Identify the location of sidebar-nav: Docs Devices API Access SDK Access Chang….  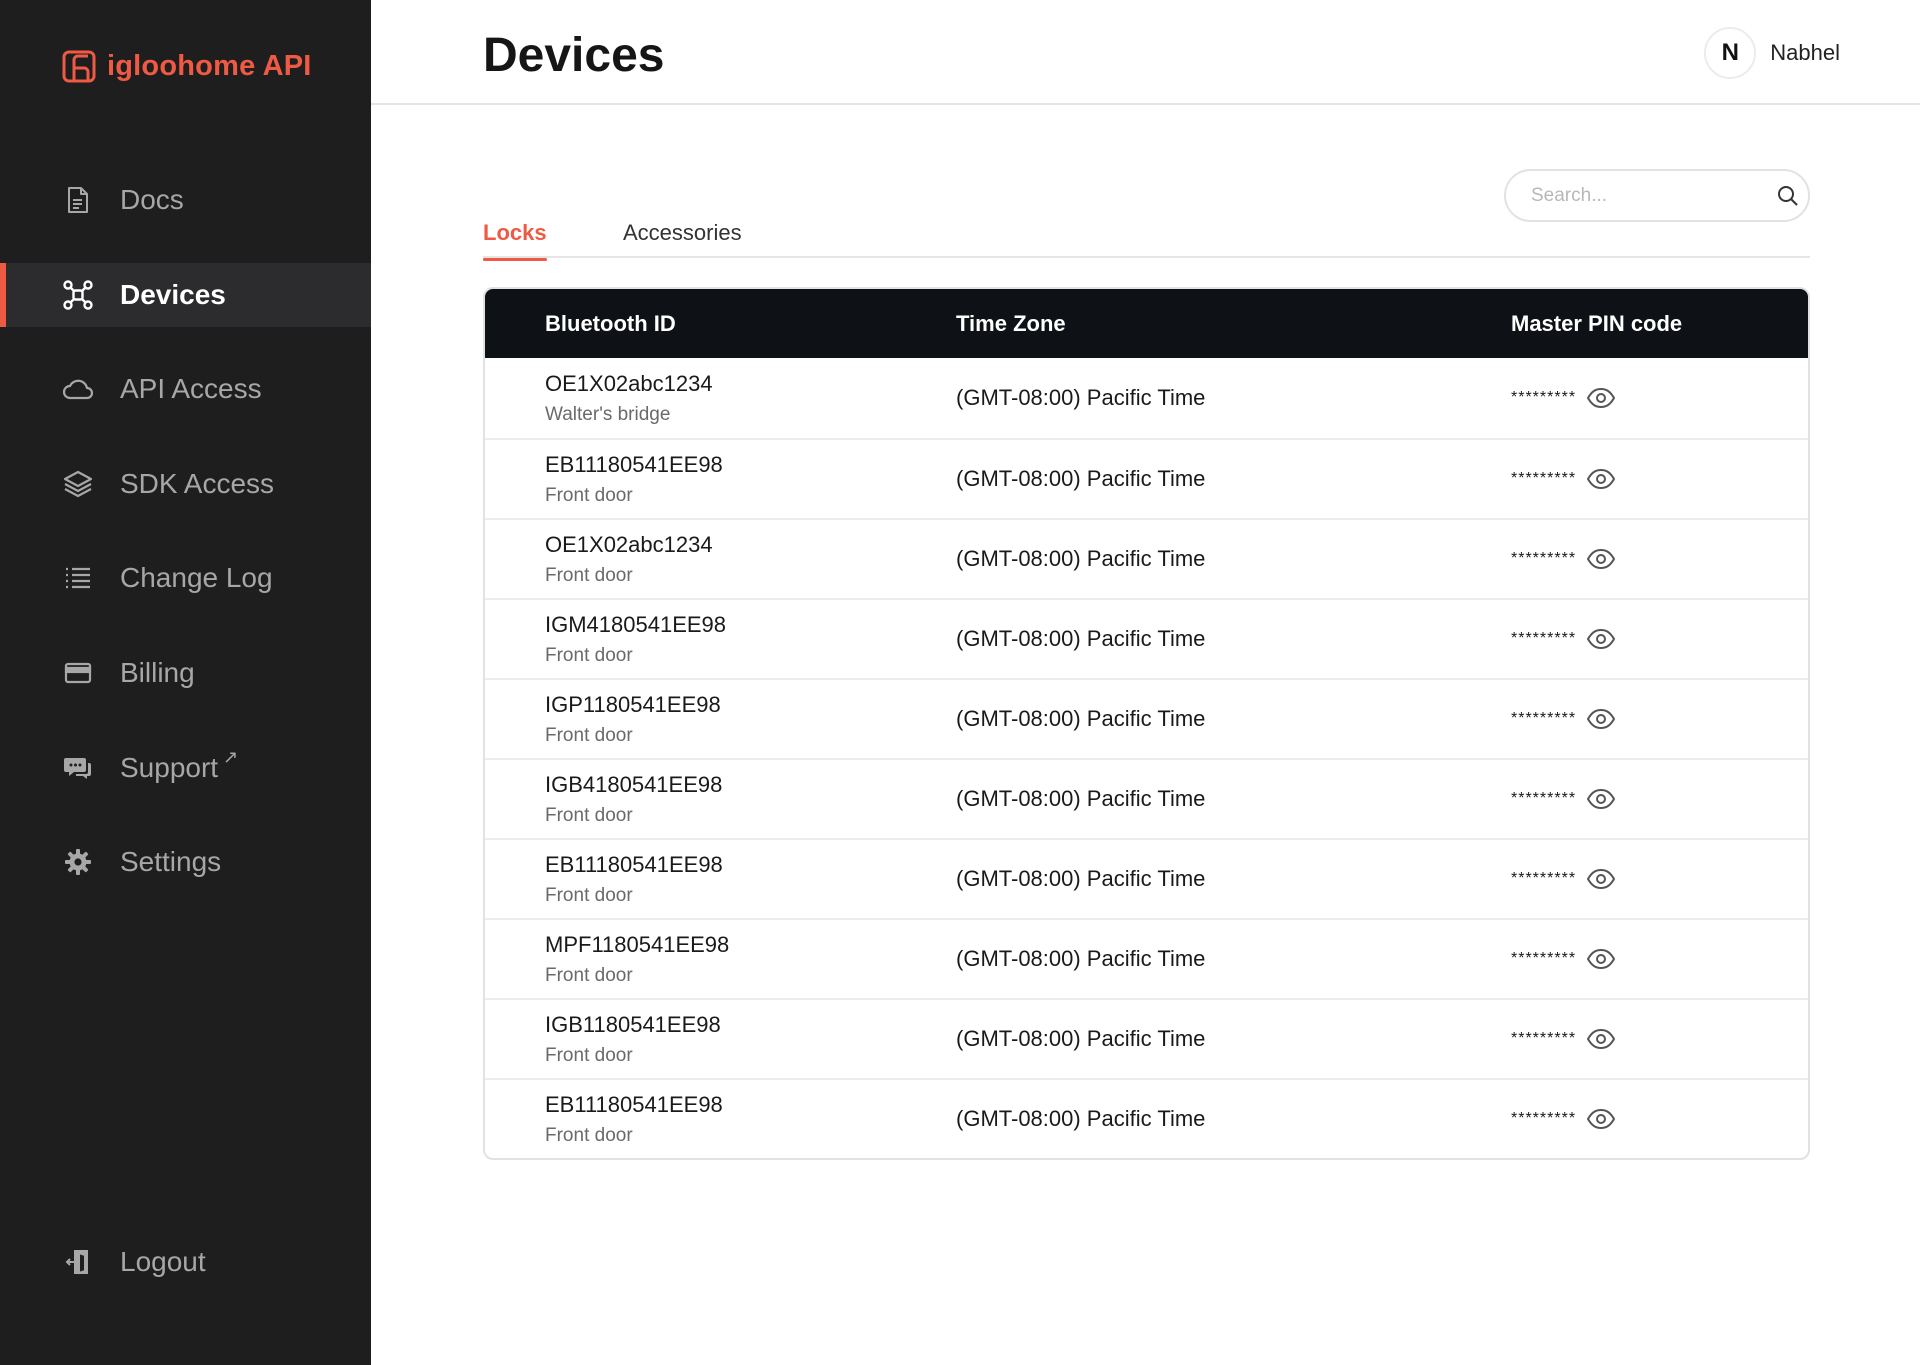
(185, 546).